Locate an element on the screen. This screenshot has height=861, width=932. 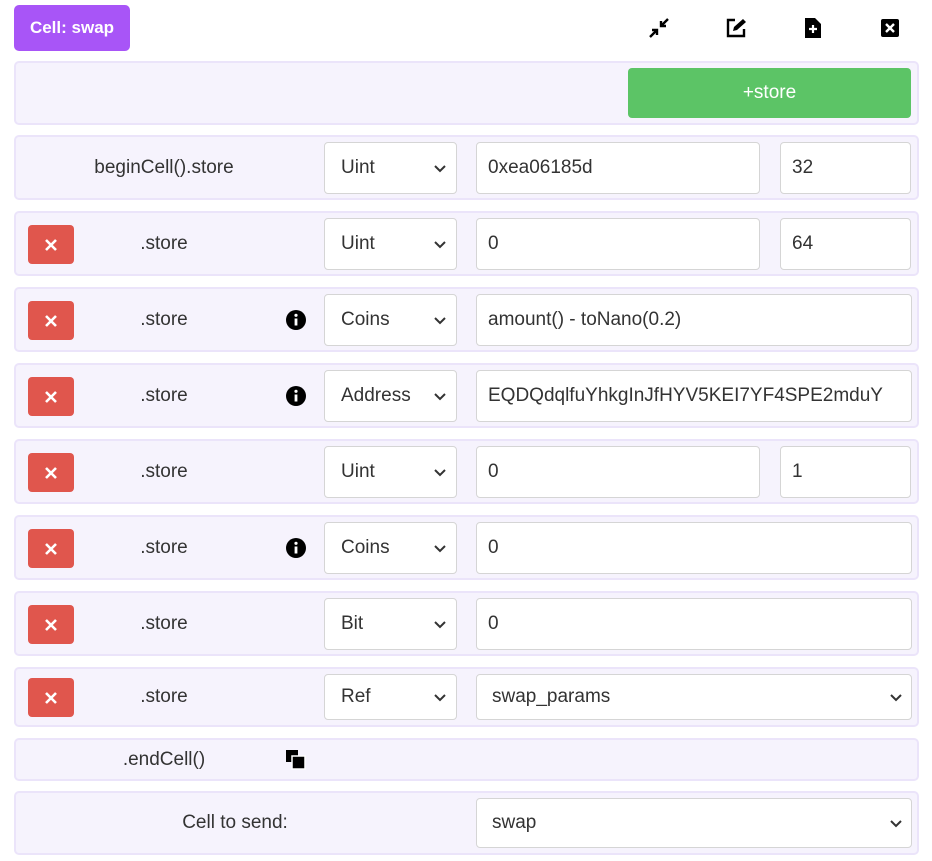
store-row: .store Ref swap_params is located at coordinates (466, 697).